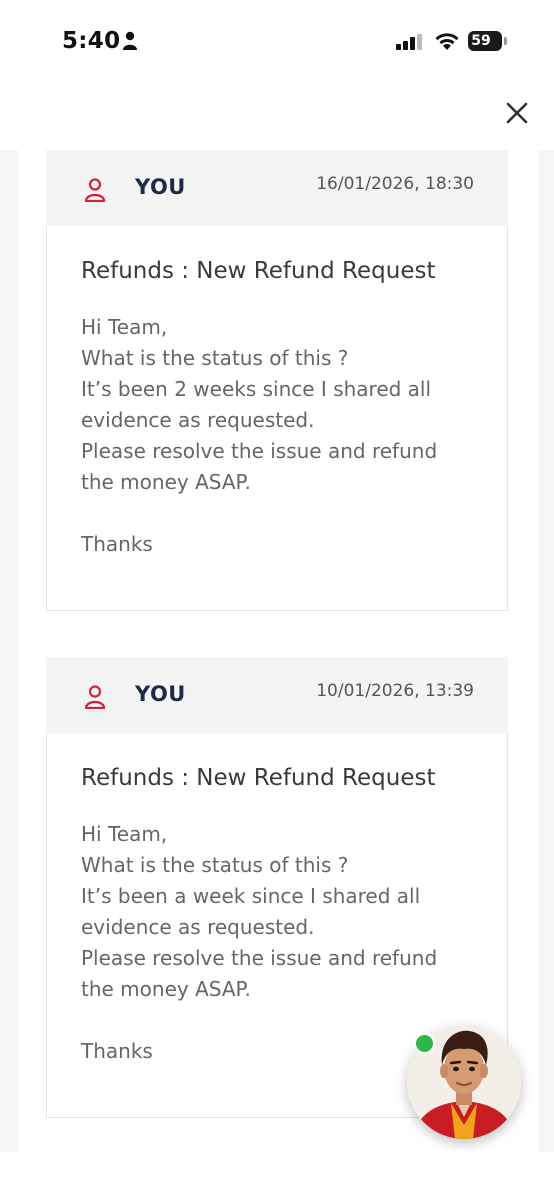 The height and width of the screenshot is (1200, 554). What do you see at coordinates (395, 691) in the screenshot?
I see `message-date: 10/01/2026, 13:39` at bounding box center [395, 691].